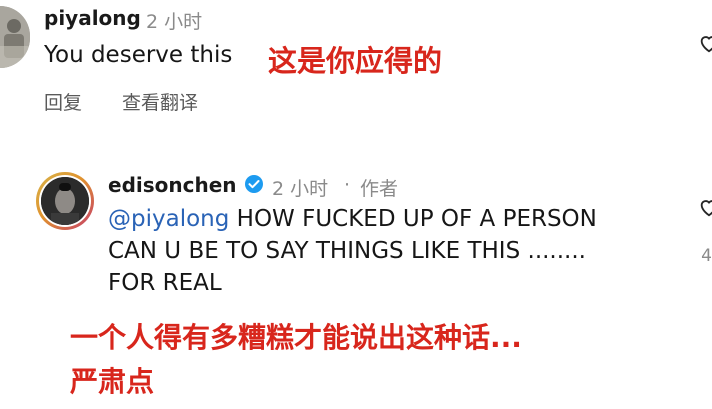 Image resolution: width=712 pixels, height=409 pixels. Describe the element at coordinates (172, 185) in the screenshot. I see `reply-username: edisonchen` at that location.